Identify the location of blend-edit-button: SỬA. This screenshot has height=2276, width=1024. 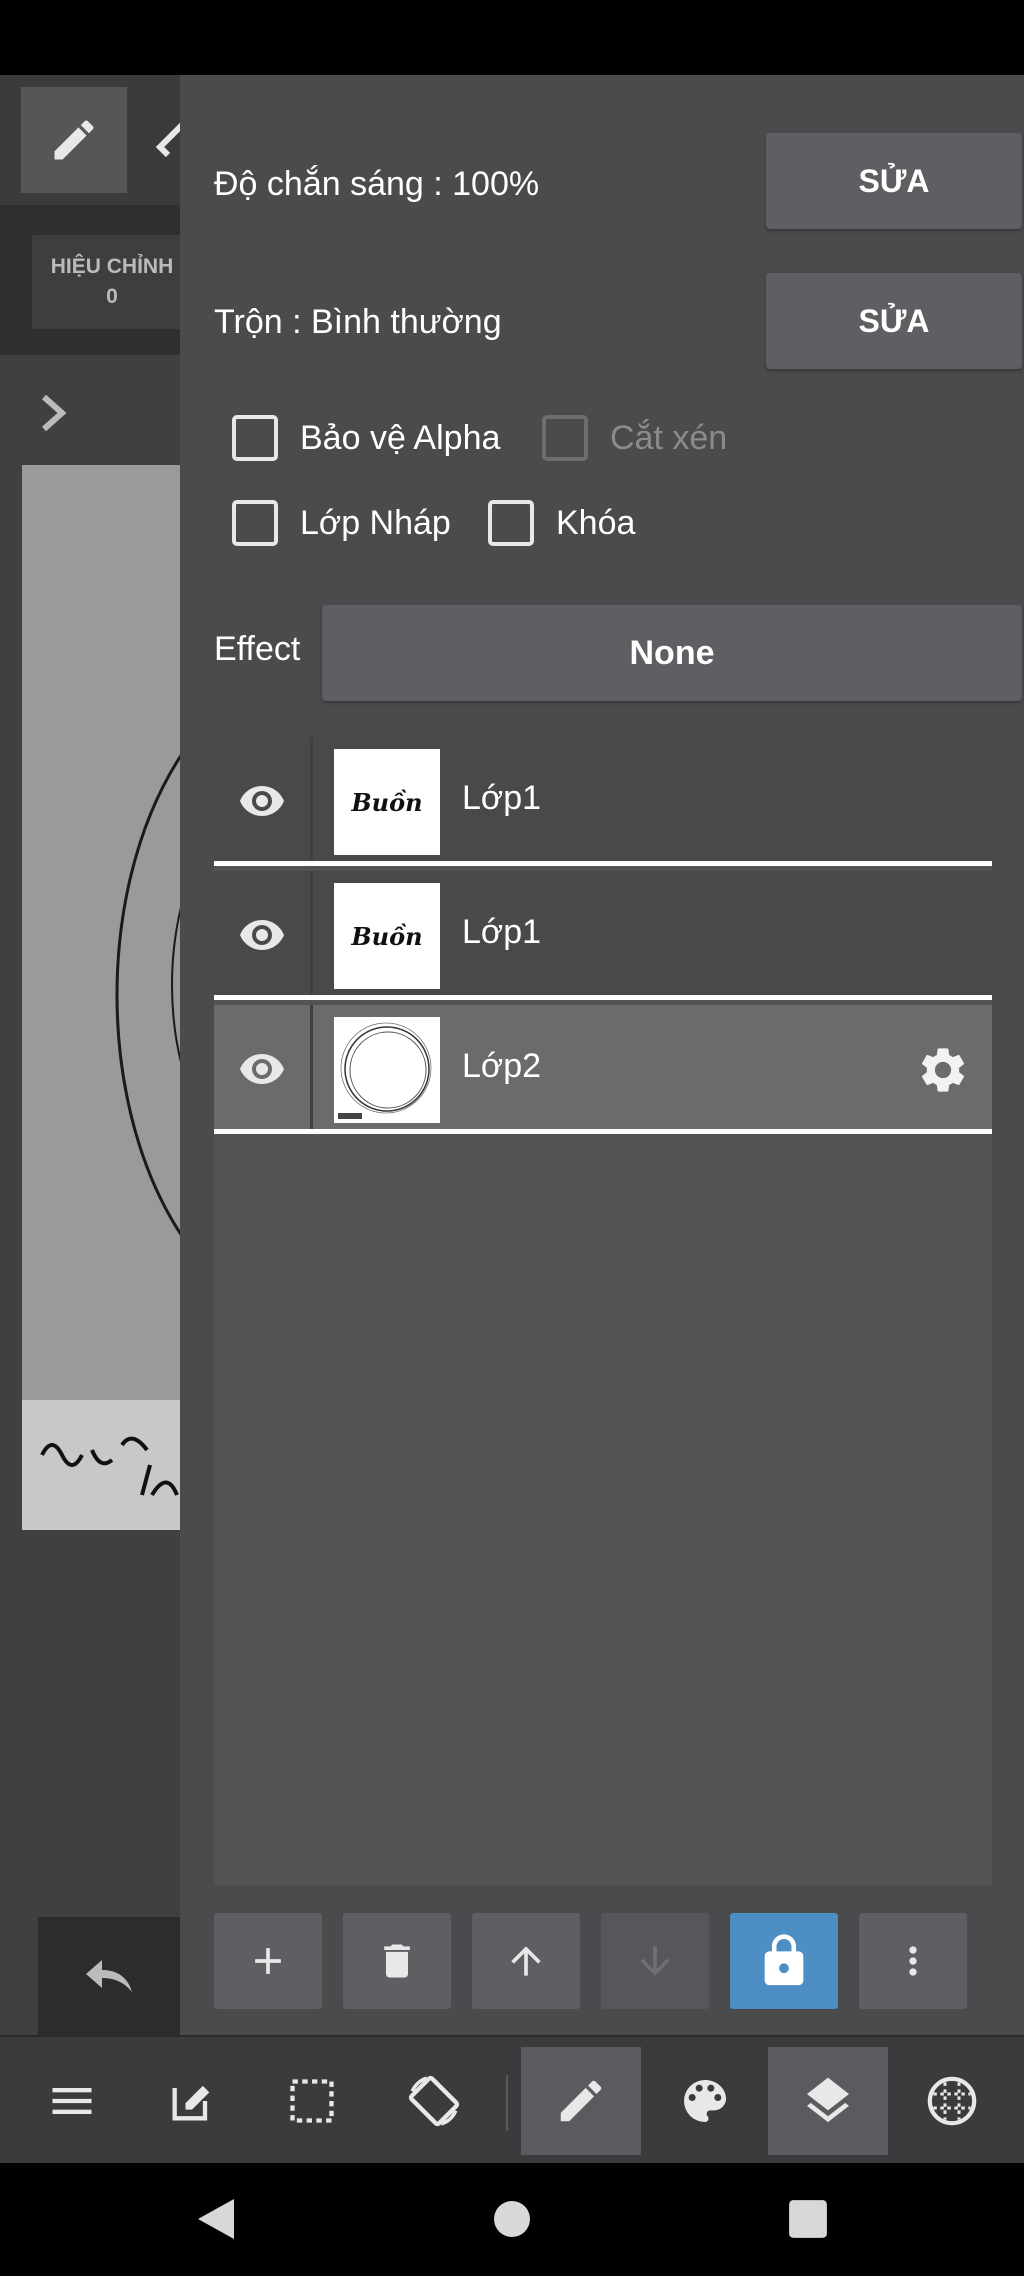
(894, 321).